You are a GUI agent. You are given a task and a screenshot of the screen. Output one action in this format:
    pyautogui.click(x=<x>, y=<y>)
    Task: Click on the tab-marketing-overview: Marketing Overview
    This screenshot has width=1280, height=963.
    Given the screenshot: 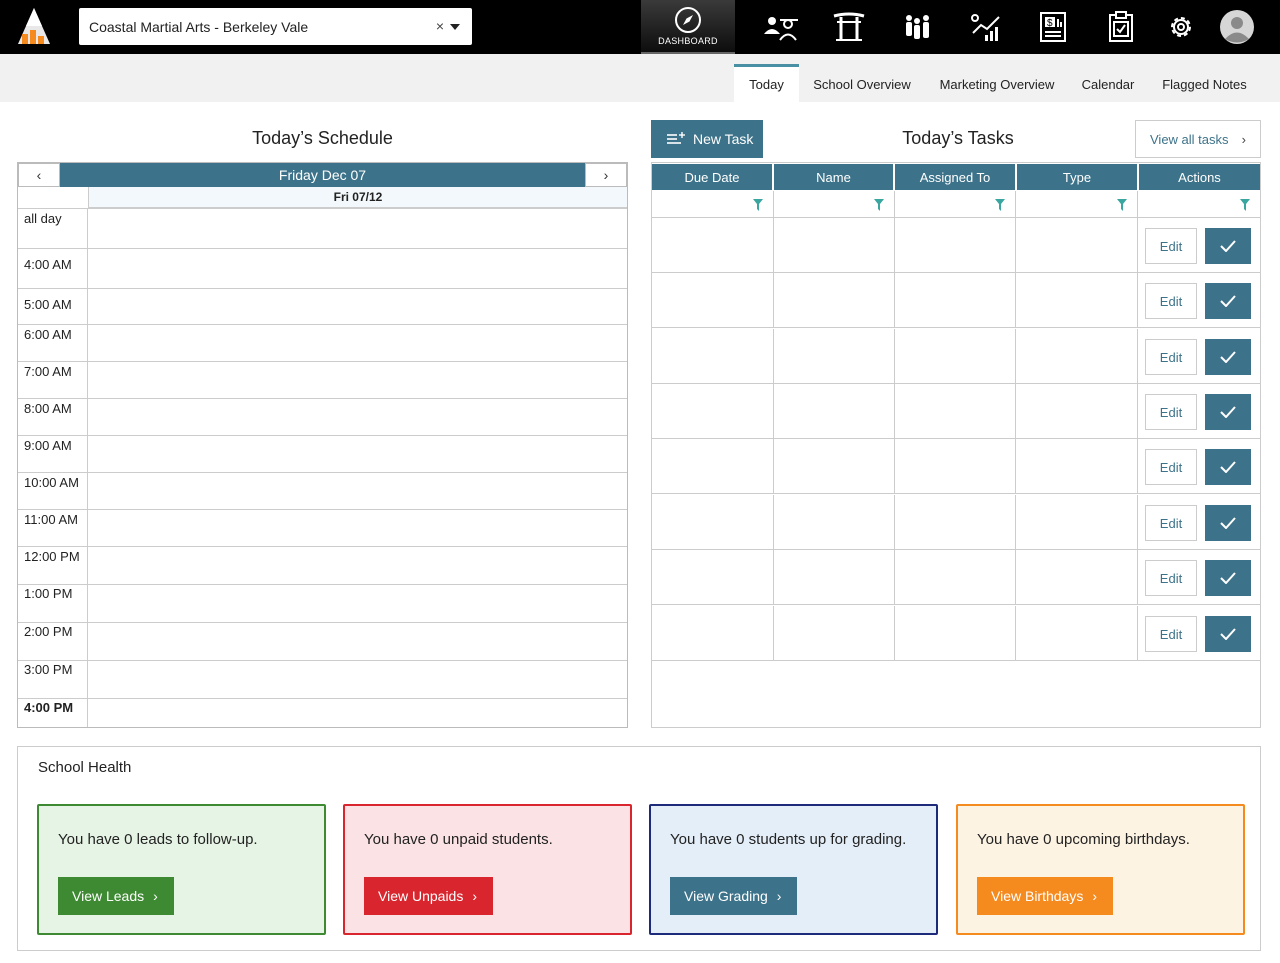 What is the action you would take?
    pyautogui.click(x=997, y=83)
    